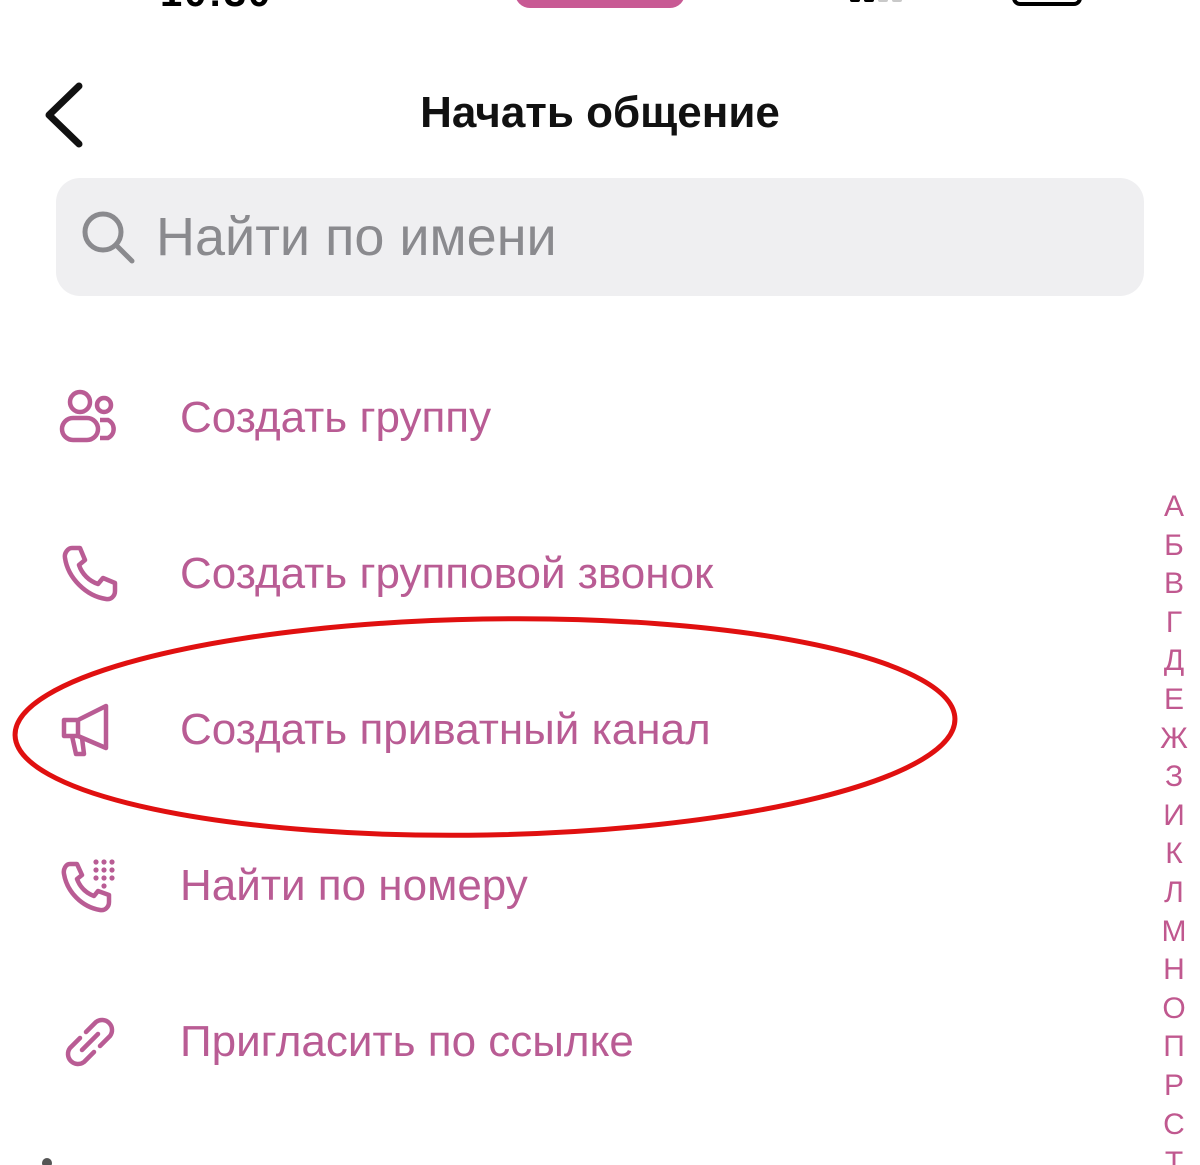 This screenshot has width=1200, height=1165. Describe the element at coordinates (336, 417) in the screenshot. I see `action-label: Создать группу` at that location.